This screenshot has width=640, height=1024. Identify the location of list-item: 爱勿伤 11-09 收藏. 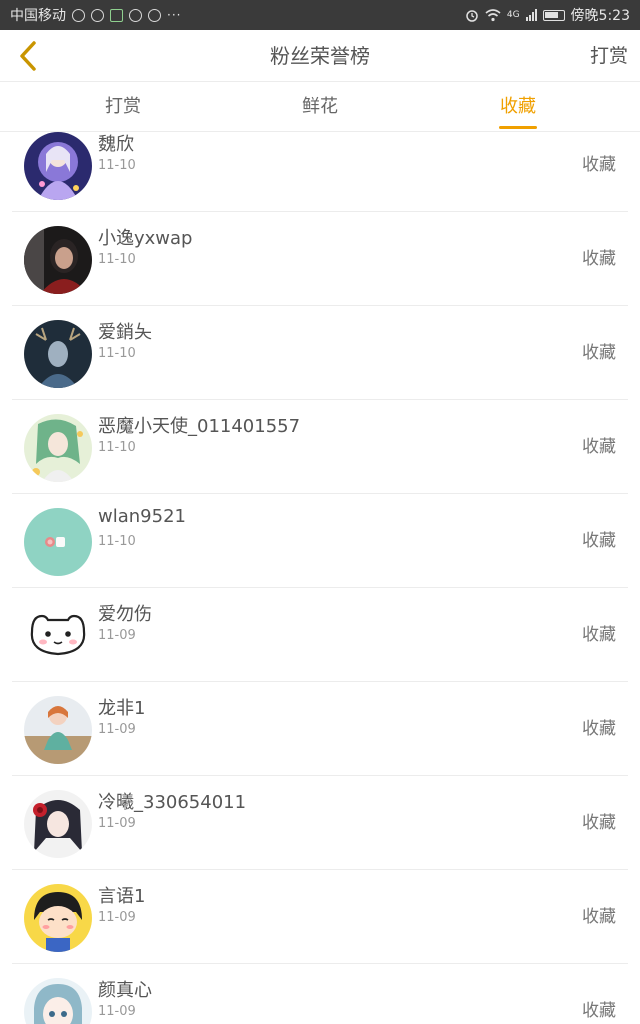
(320, 635).